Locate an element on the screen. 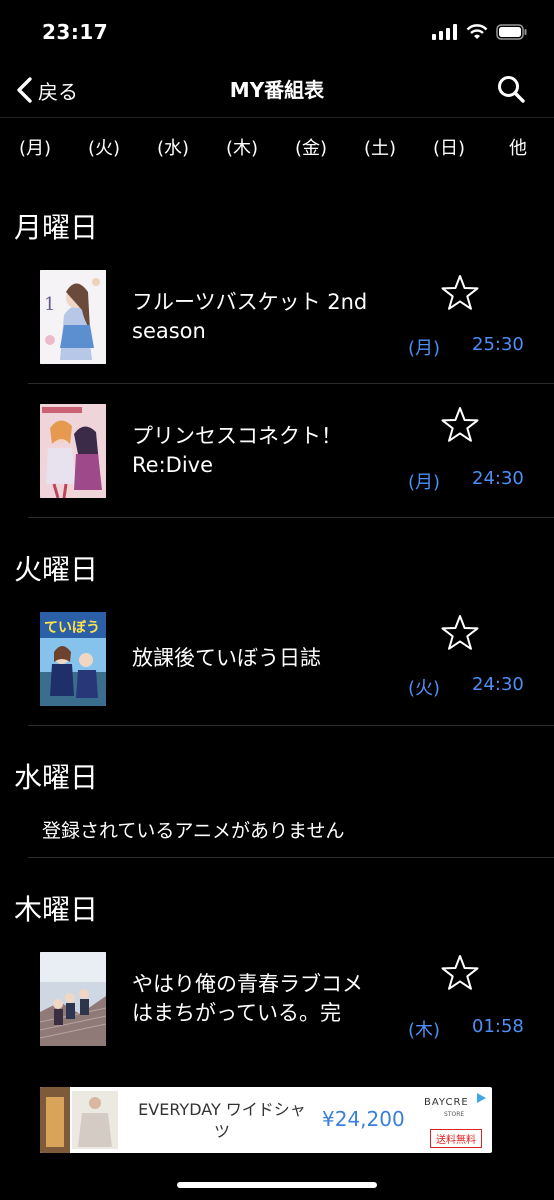 This screenshot has height=1200, width=554. tab-mon: (月) is located at coordinates (35, 147).